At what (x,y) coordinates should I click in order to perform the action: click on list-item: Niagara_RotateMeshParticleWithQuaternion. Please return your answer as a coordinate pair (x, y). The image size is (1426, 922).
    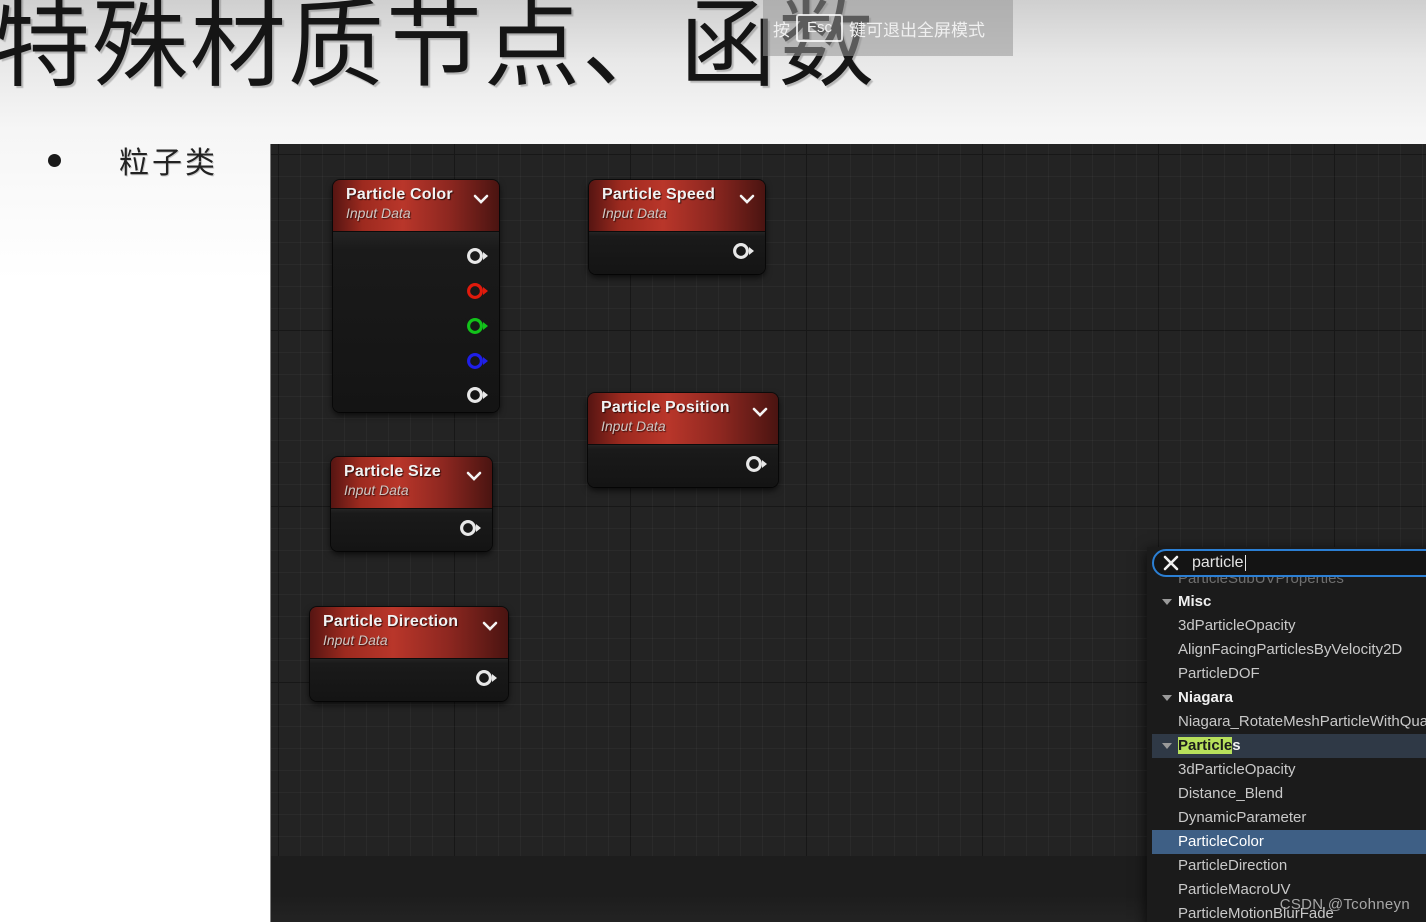
    Looking at the image, I should click on (1289, 722).